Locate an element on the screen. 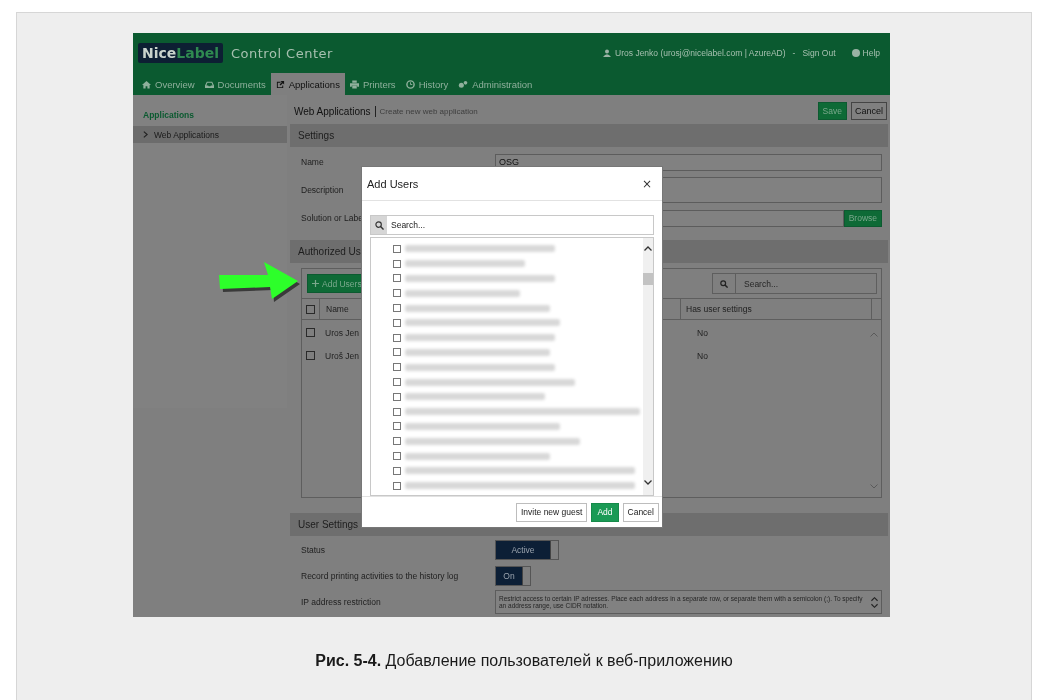 This screenshot has height=700, width=1048. close-button: × is located at coordinates (646, 183).